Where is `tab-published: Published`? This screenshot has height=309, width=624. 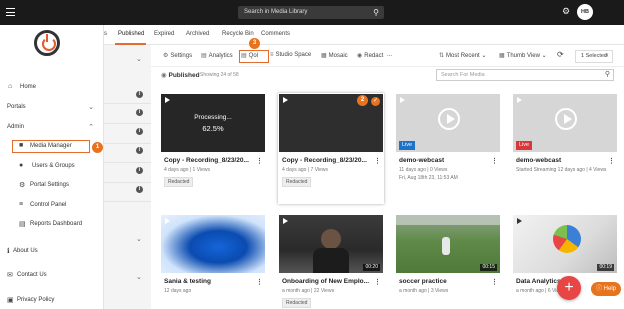 tab-published: Published is located at coordinates (131, 34).